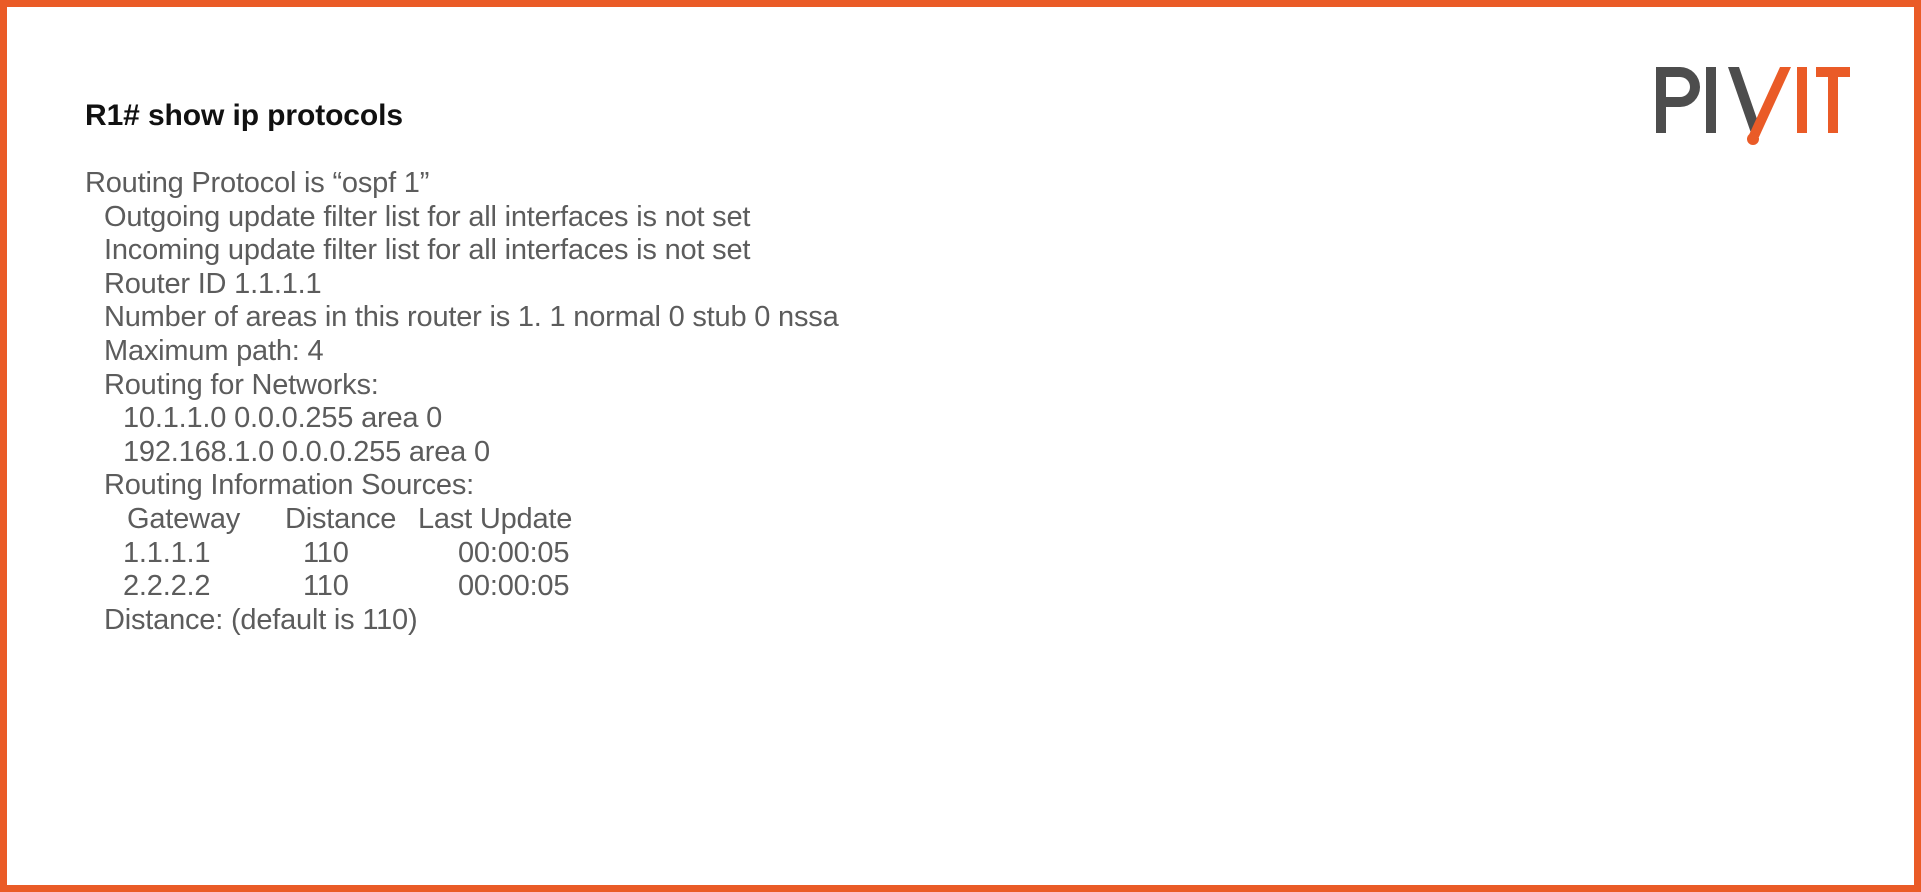 The width and height of the screenshot is (1921, 892). Describe the element at coordinates (495, 518) in the screenshot. I see `column-header-last-update: Last Update` at that location.